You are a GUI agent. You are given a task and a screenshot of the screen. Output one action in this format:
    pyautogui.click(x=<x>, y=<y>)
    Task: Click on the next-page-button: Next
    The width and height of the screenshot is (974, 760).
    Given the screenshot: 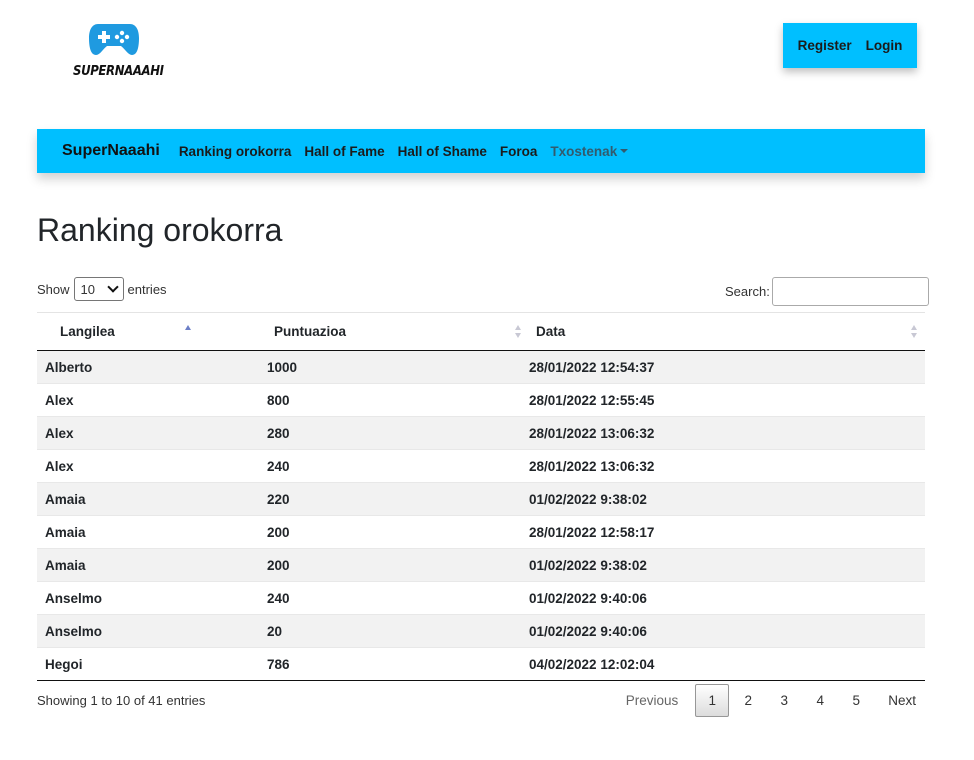 What is the action you would take?
    pyautogui.click(x=902, y=700)
    